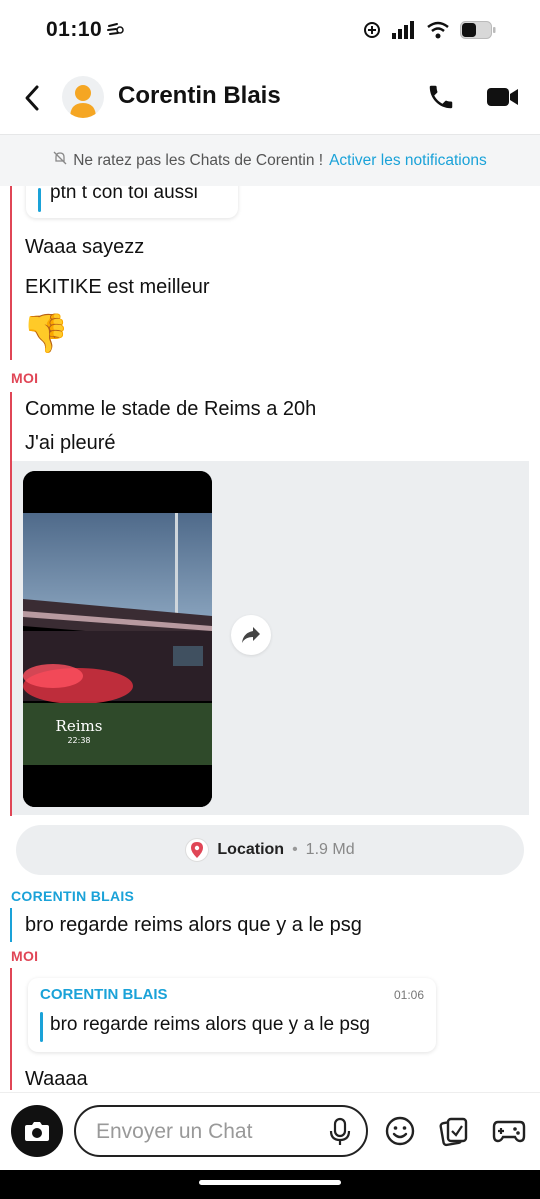 This screenshot has width=540, height=1199. I want to click on emoji-button, so click(400, 1131).